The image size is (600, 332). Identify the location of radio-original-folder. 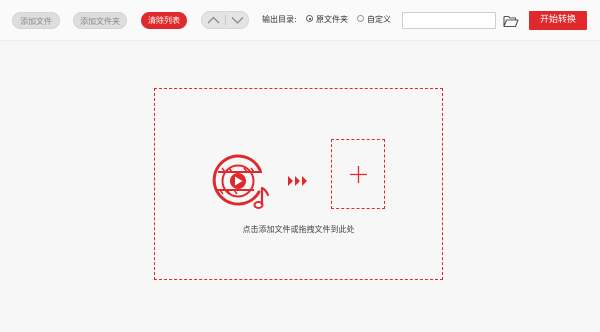
(309, 18).